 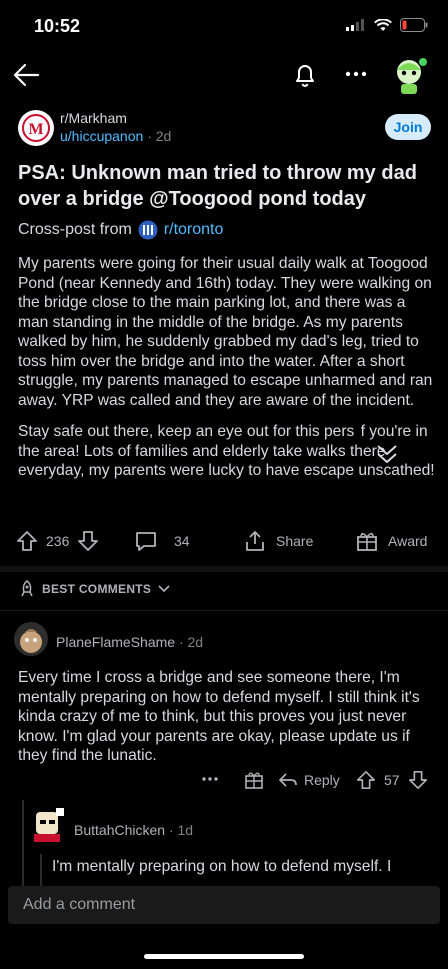 I want to click on downvote-icon, so click(x=88, y=541).